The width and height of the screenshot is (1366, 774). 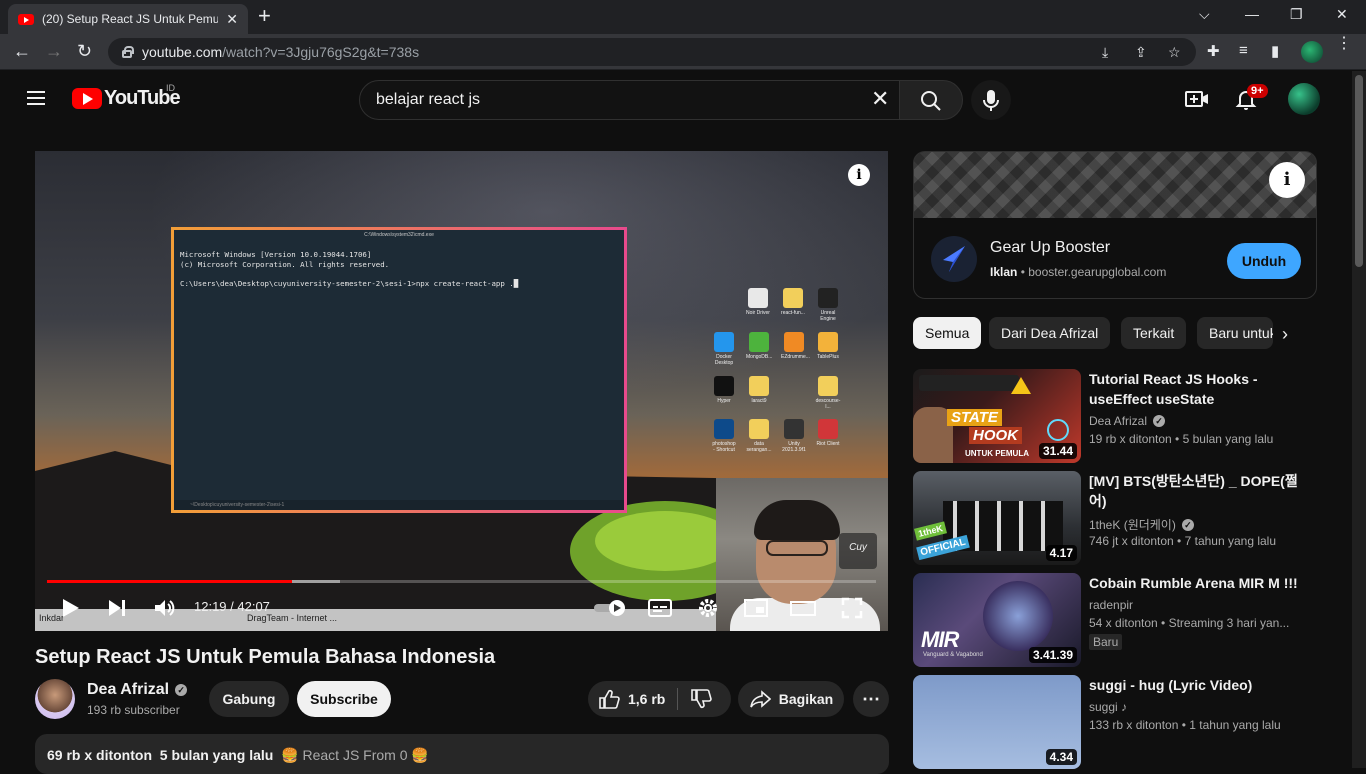 What do you see at coordinates (1111, 605) in the screenshot?
I see `recommendation-channel: radenpir` at bounding box center [1111, 605].